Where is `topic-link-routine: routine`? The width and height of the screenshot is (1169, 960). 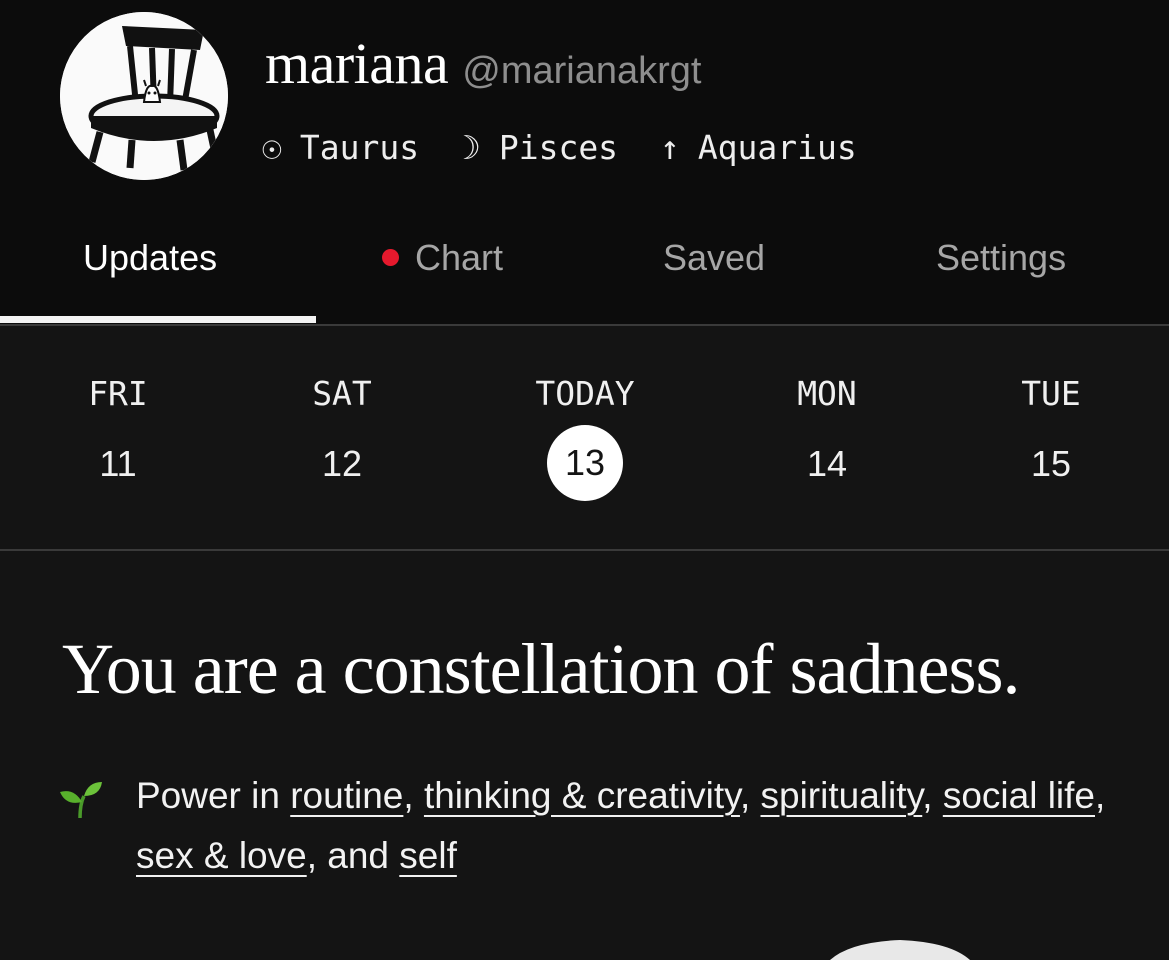 topic-link-routine: routine is located at coordinates (346, 795).